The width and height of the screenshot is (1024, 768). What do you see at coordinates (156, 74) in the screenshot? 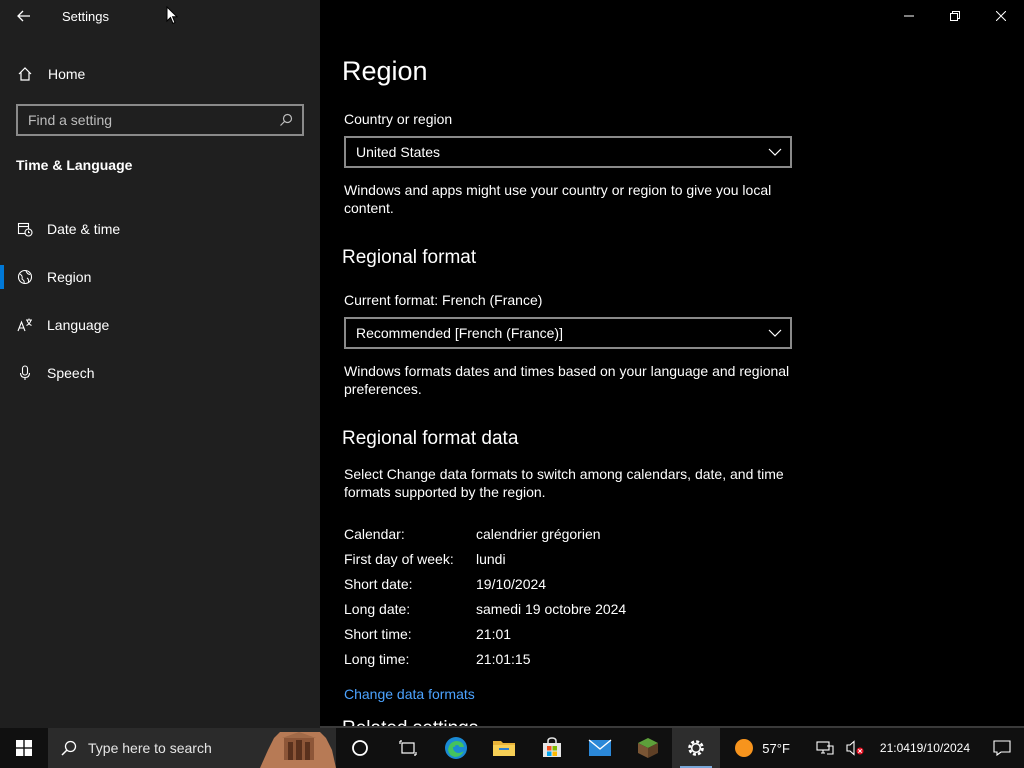
I see `home-nav-item: Home` at bounding box center [156, 74].